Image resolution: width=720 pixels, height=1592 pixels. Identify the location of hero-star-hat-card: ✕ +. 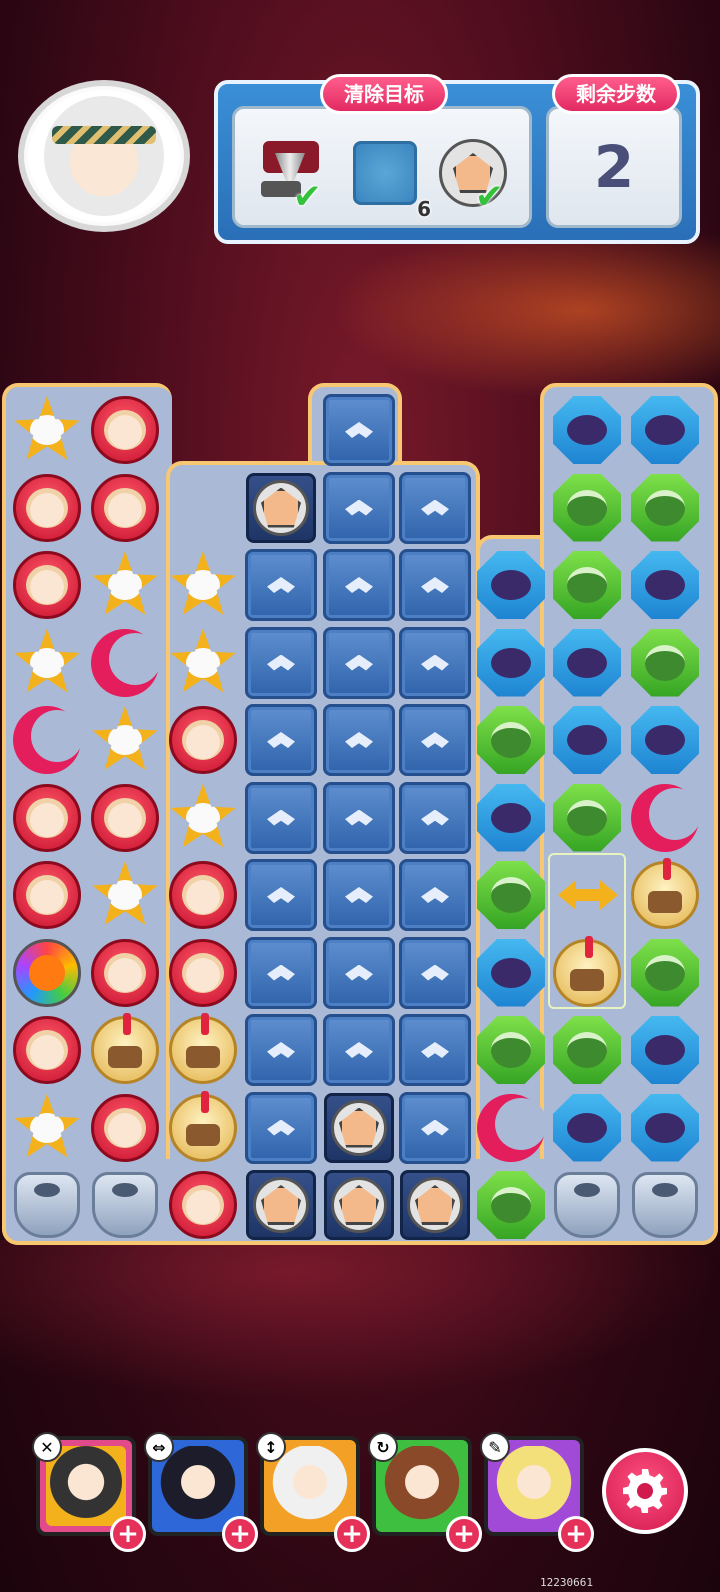
(89, 1492).